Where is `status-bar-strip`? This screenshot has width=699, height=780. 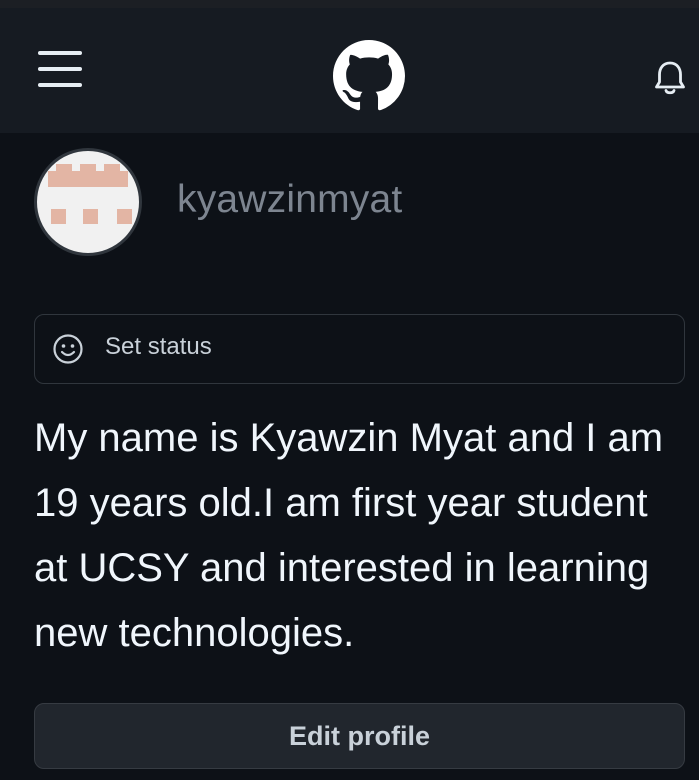
status-bar-strip is located at coordinates (349, 4).